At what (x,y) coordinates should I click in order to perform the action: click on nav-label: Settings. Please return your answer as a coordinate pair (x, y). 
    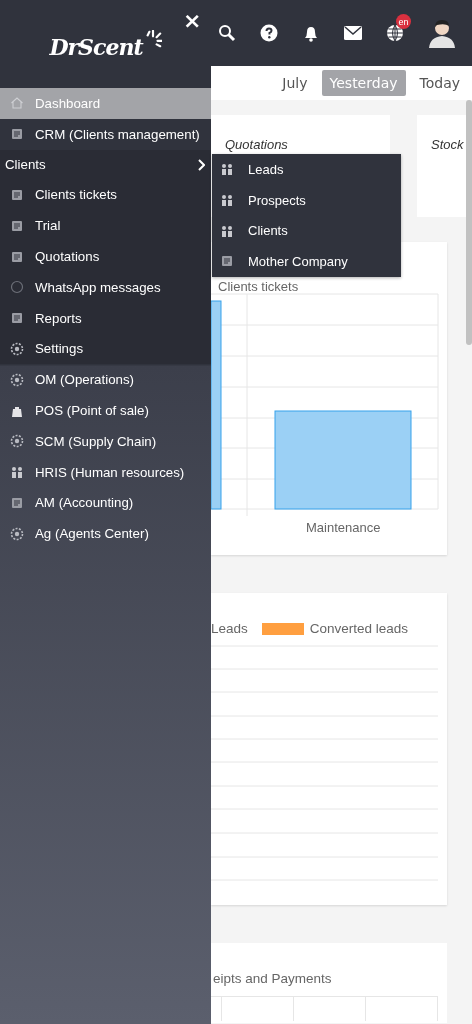
    Looking at the image, I should click on (59, 349).